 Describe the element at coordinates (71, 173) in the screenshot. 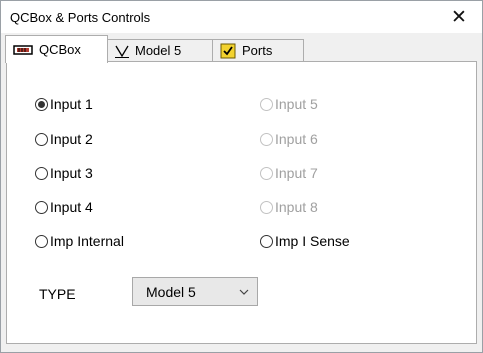

I see `radio-label: Input 3` at that location.